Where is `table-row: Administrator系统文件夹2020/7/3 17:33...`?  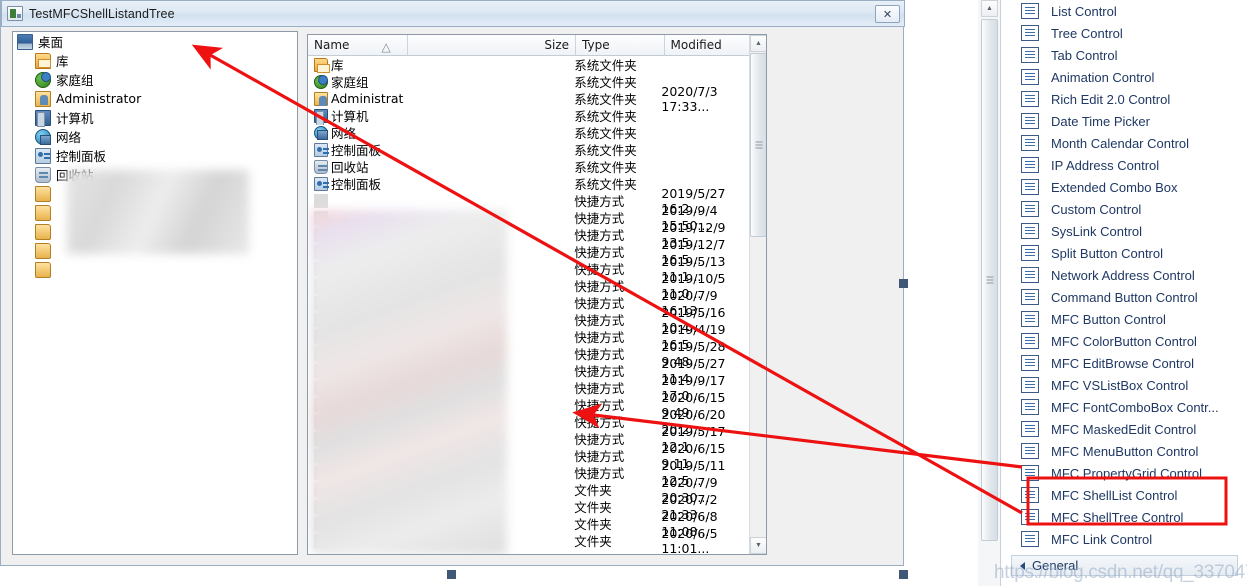
table-row: Administrator系统文件夹2020/7/3 17:33... is located at coordinates (537, 99).